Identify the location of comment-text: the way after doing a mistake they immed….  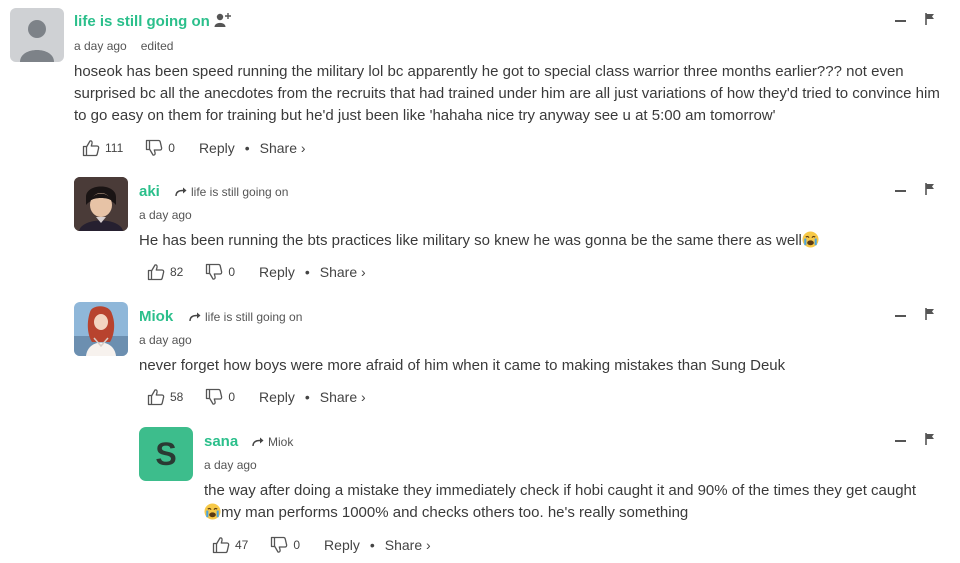
(580, 502).